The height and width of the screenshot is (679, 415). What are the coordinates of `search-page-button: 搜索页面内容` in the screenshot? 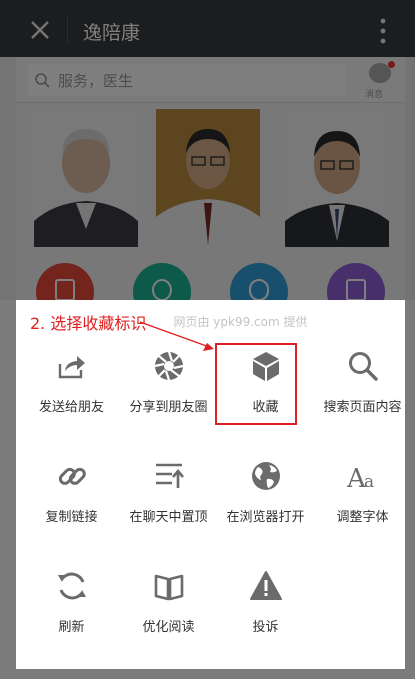 It's located at (362, 395).